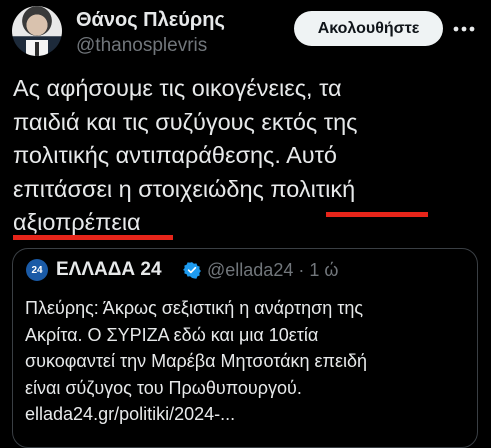 This screenshot has width=491, height=448. What do you see at coordinates (250, 270) in the screenshot?
I see `quoted-handle: @ellada24` at bounding box center [250, 270].